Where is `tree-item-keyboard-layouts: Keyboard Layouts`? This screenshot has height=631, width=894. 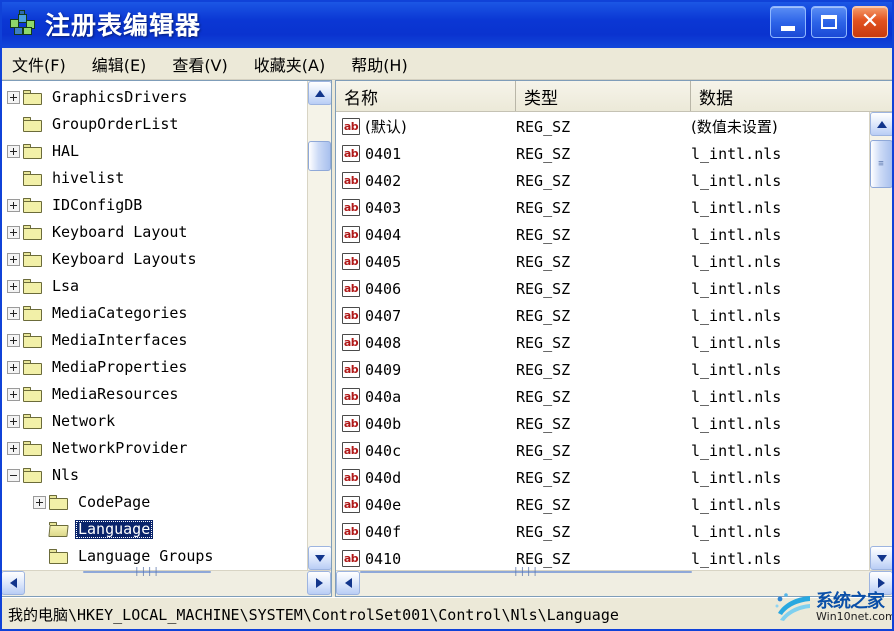
tree-item-keyboard-layouts: Keyboard Layouts is located at coordinates (154, 259).